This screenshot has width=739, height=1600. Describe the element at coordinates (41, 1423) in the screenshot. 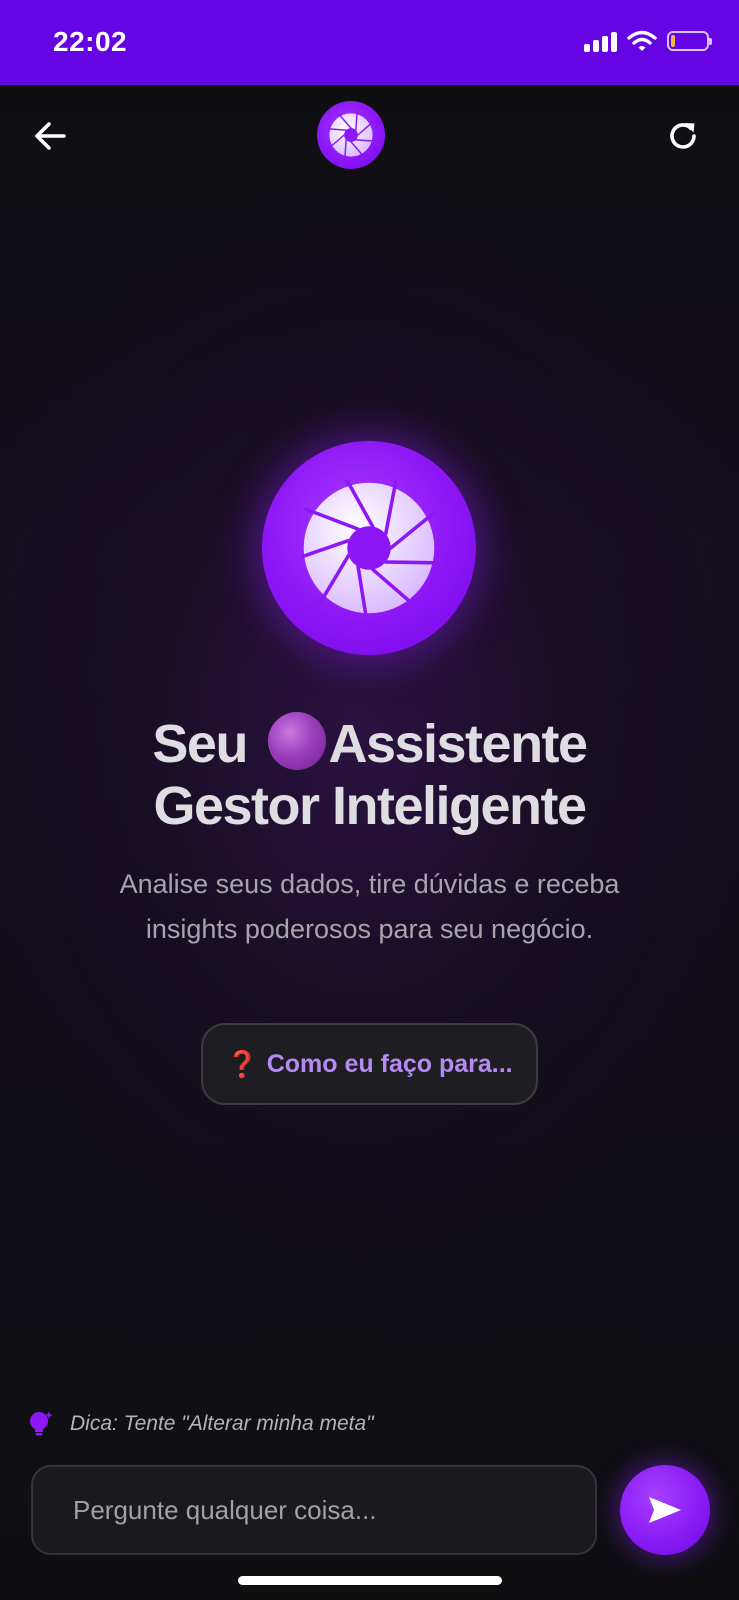

I see `lightbulb-icon` at that location.